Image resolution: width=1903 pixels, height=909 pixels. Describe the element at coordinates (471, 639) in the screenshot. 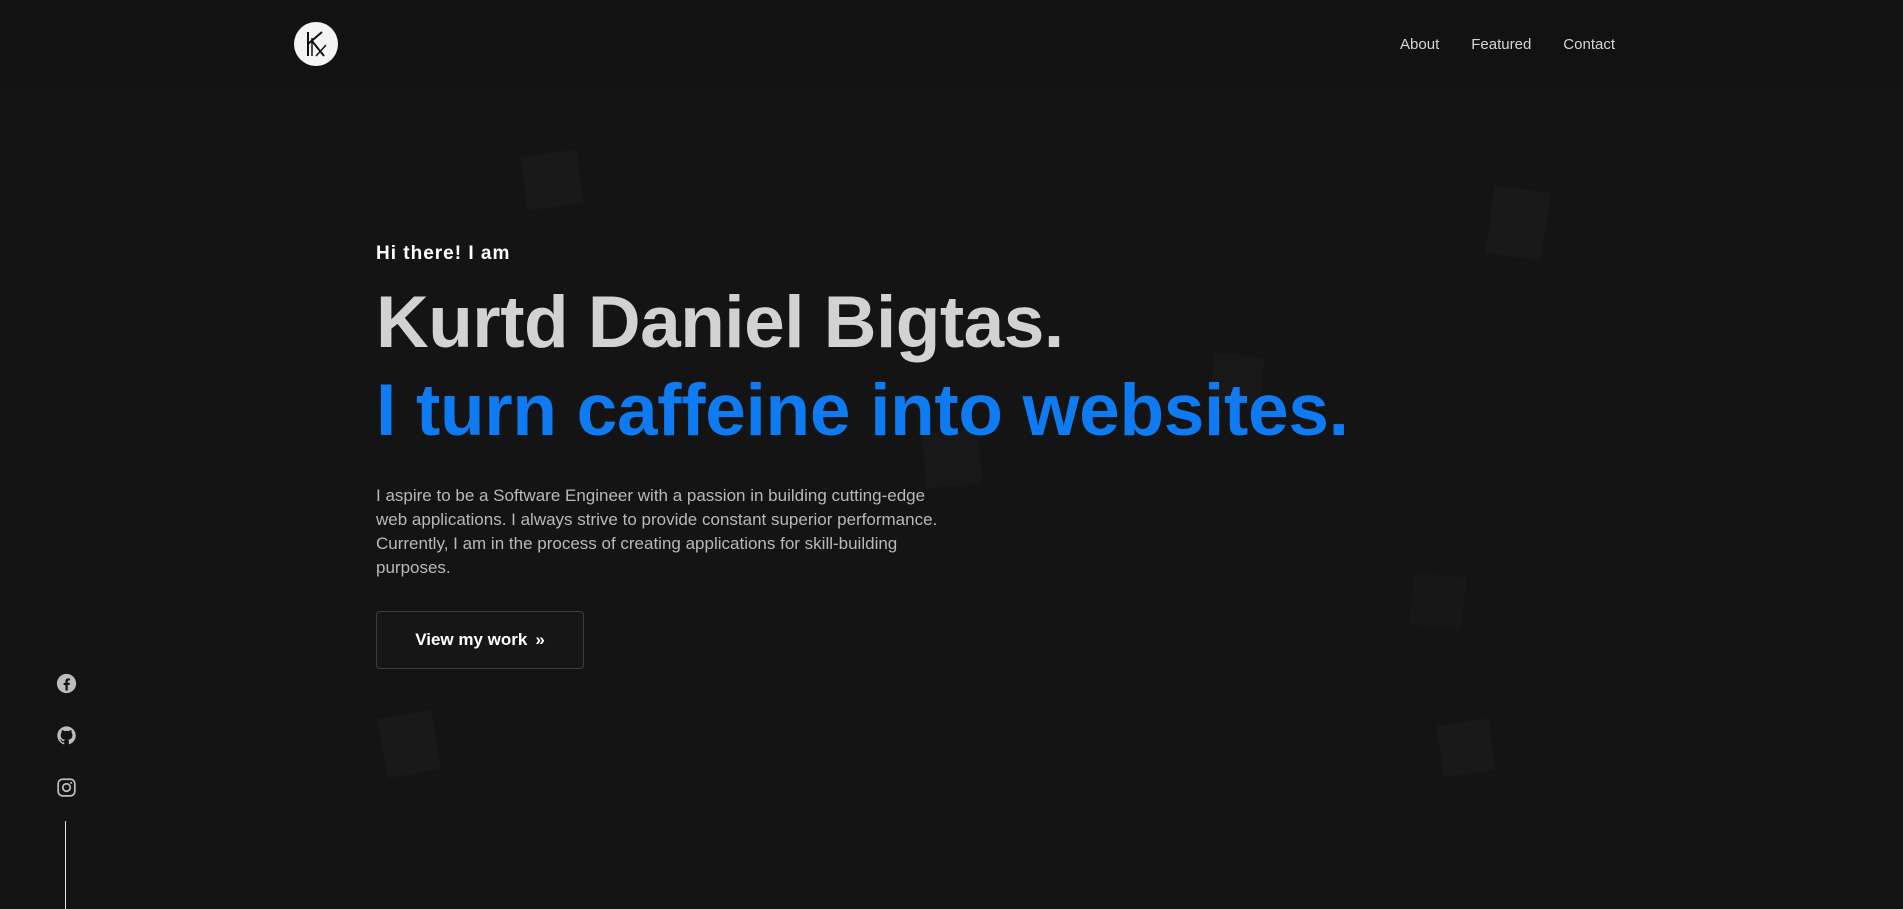

I see `cta-label: View my work` at that location.